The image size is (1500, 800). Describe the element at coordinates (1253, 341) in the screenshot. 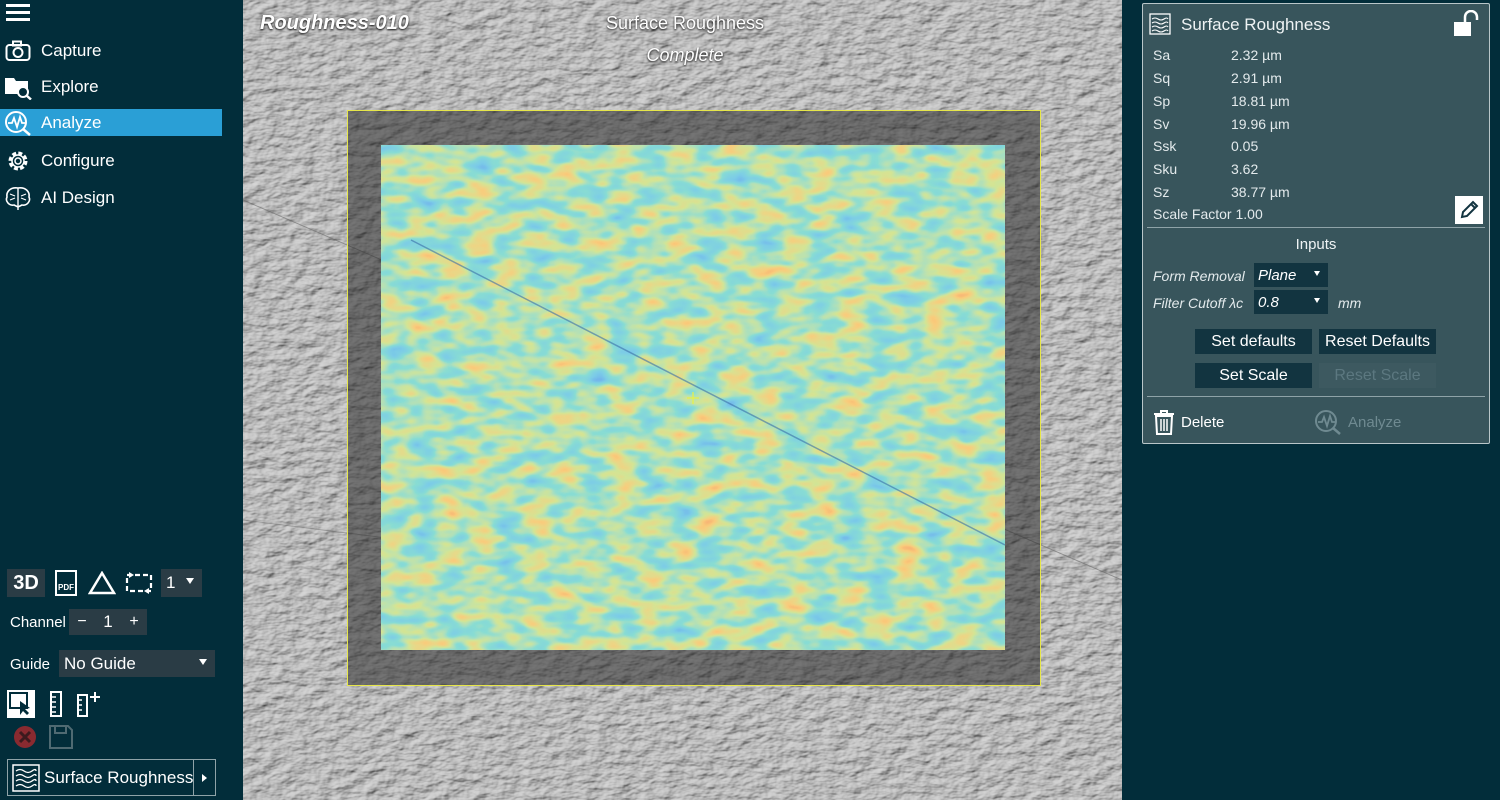

I see `set-defaults-button: Set defaults` at that location.